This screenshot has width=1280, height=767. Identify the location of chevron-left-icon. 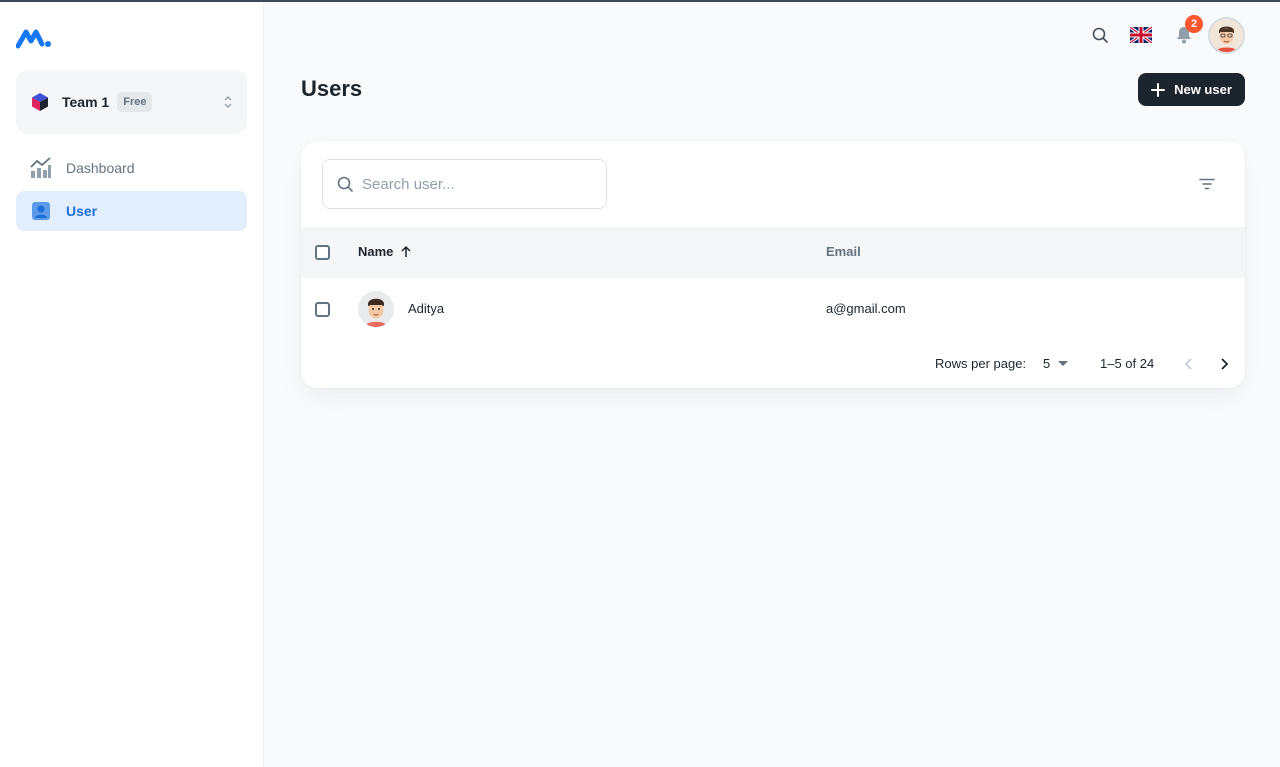
(1188, 364).